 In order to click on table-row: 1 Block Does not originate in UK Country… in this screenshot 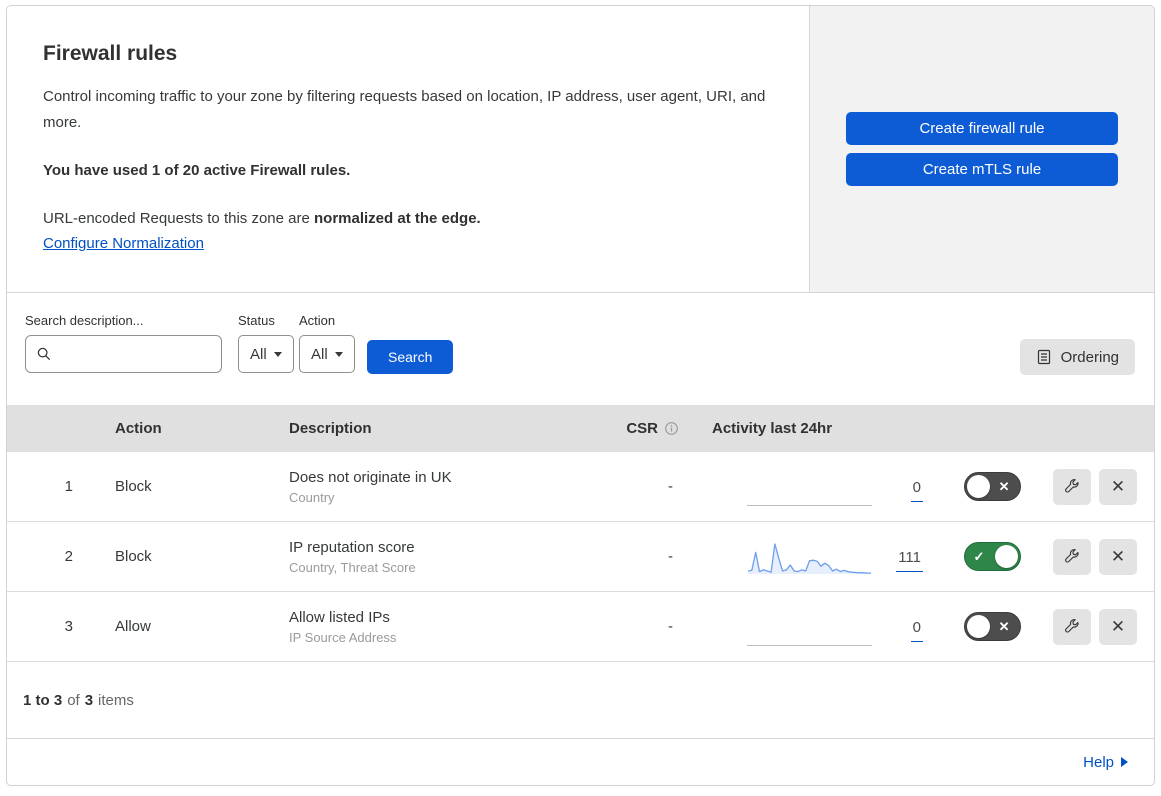, I will do `click(580, 487)`.